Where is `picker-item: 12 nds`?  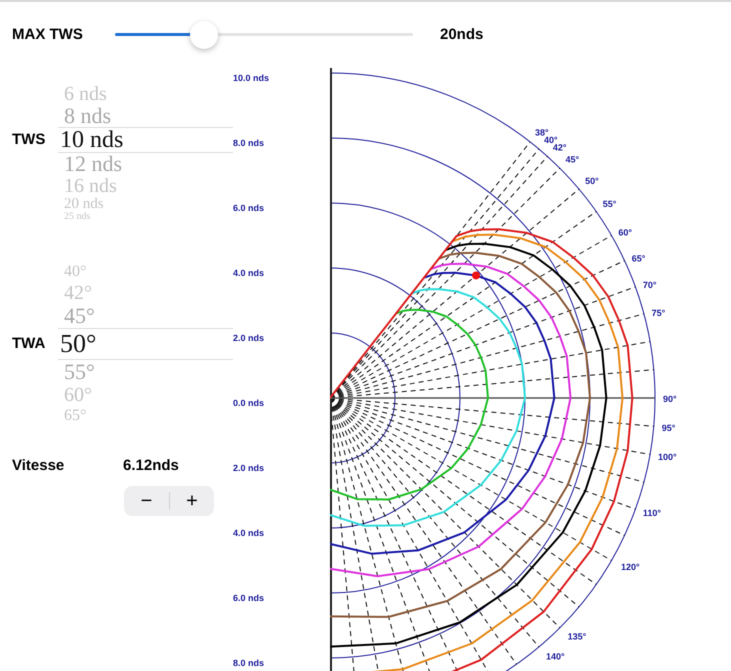
picker-item: 12 nds is located at coordinates (90, 164).